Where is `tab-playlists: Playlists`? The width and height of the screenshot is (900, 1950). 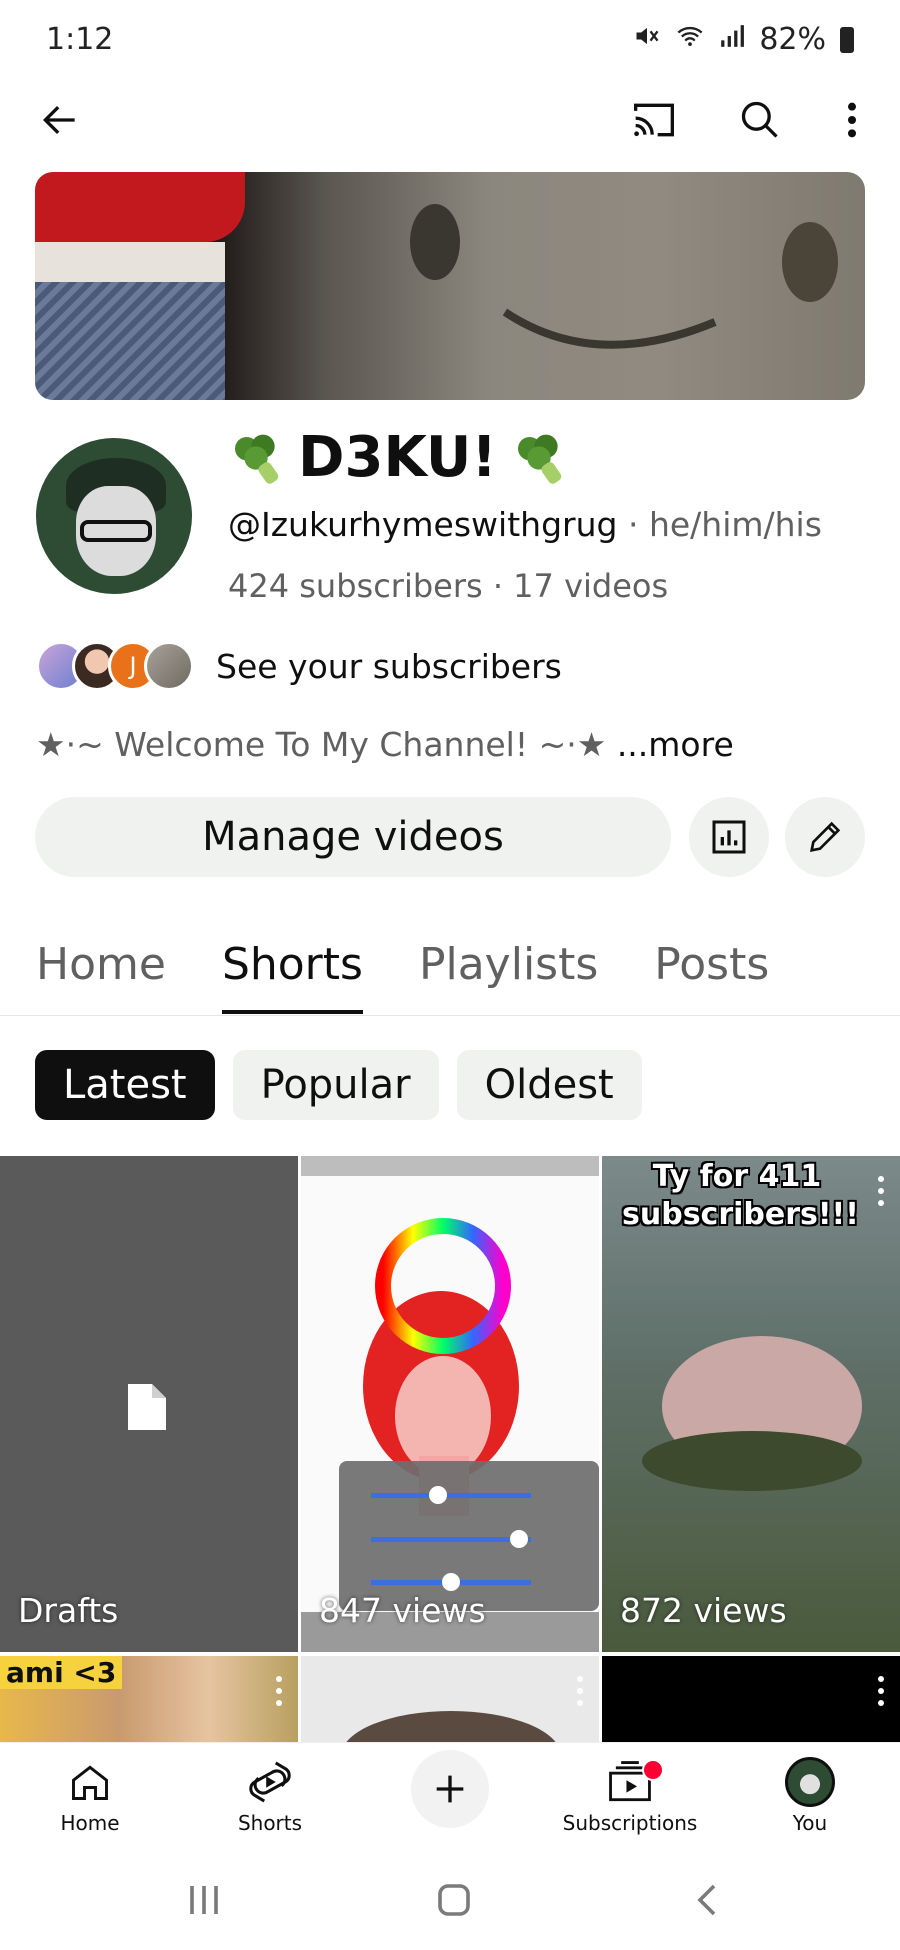 tab-playlists: Playlists is located at coordinates (508, 973).